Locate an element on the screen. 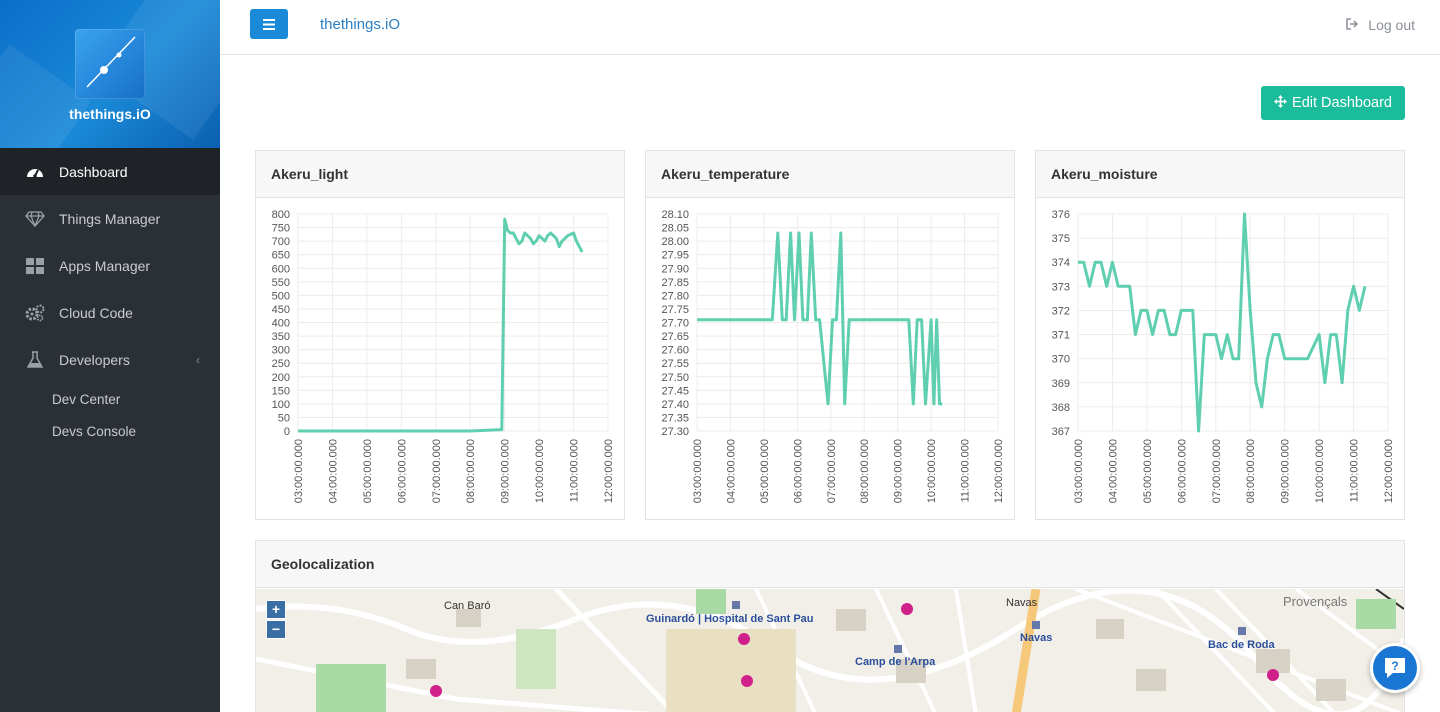  sidebar-item-label: Developers is located at coordinates (94, 359).